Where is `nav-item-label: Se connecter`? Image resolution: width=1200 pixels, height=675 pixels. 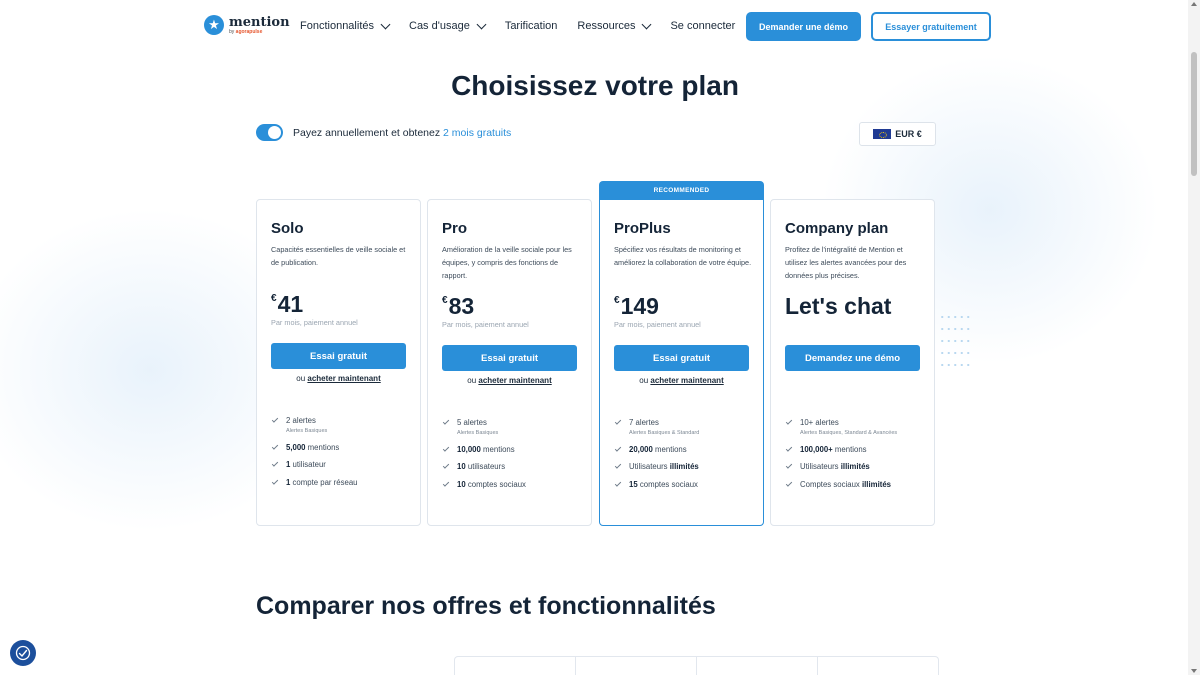 nav-item-label: Se connecter is located at coordinates (703, 26).